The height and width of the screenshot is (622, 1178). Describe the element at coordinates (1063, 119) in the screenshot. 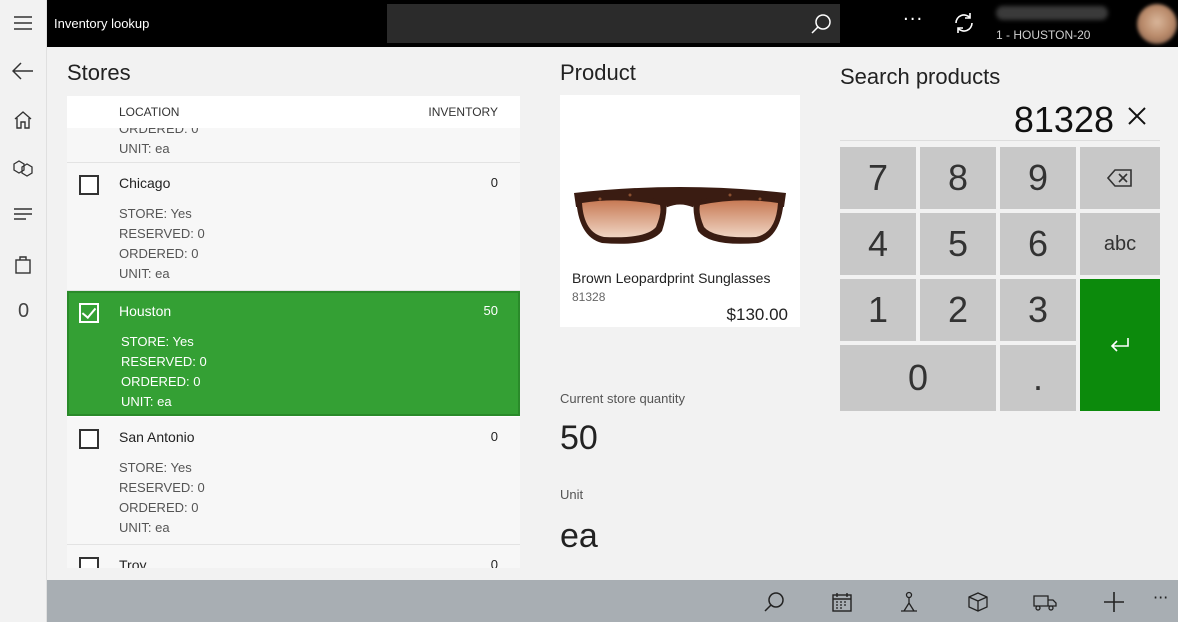

I see `numpad-entry-value: 81328` at that location.